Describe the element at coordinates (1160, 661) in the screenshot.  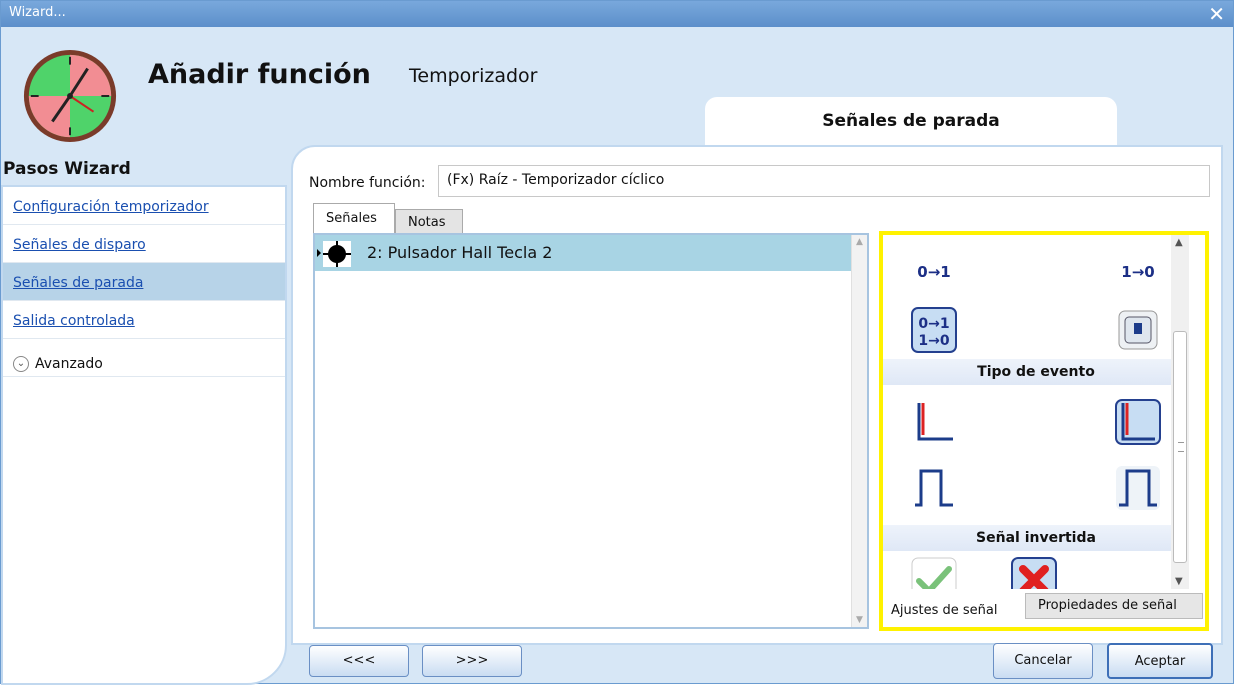
I see `accept-button: Aceptar` at that location.